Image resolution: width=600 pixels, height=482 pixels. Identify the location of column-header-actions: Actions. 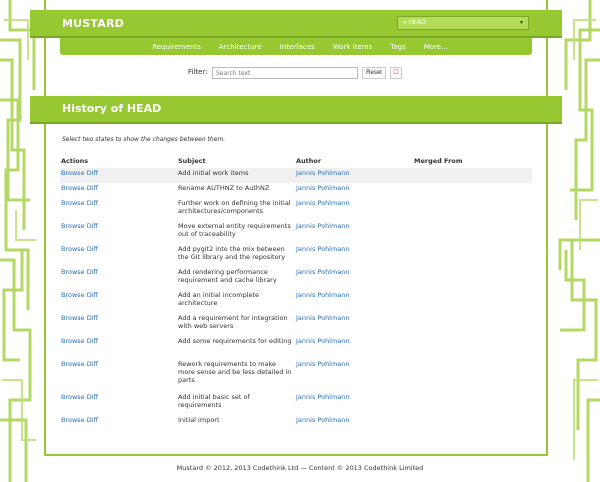
(75, 161).